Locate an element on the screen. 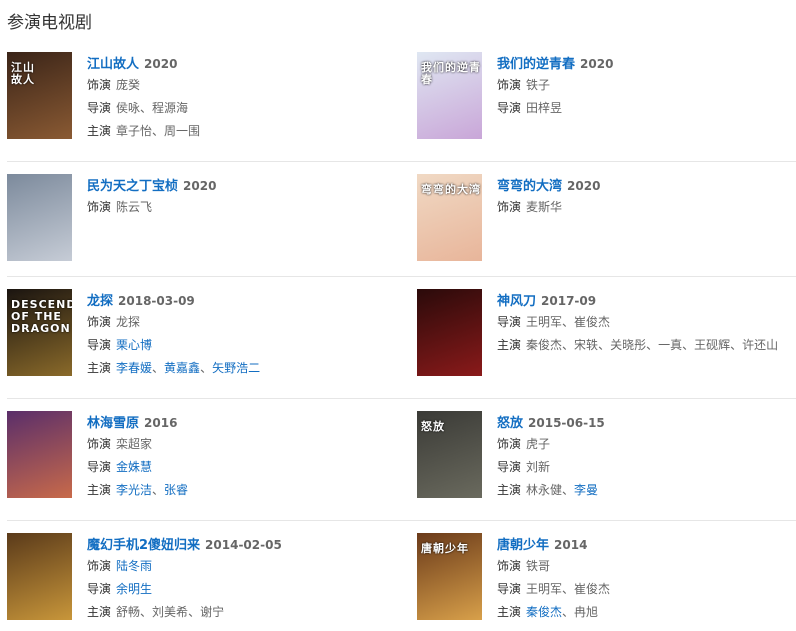  poster-text: 怒放 is located at coordinates (433, 426).